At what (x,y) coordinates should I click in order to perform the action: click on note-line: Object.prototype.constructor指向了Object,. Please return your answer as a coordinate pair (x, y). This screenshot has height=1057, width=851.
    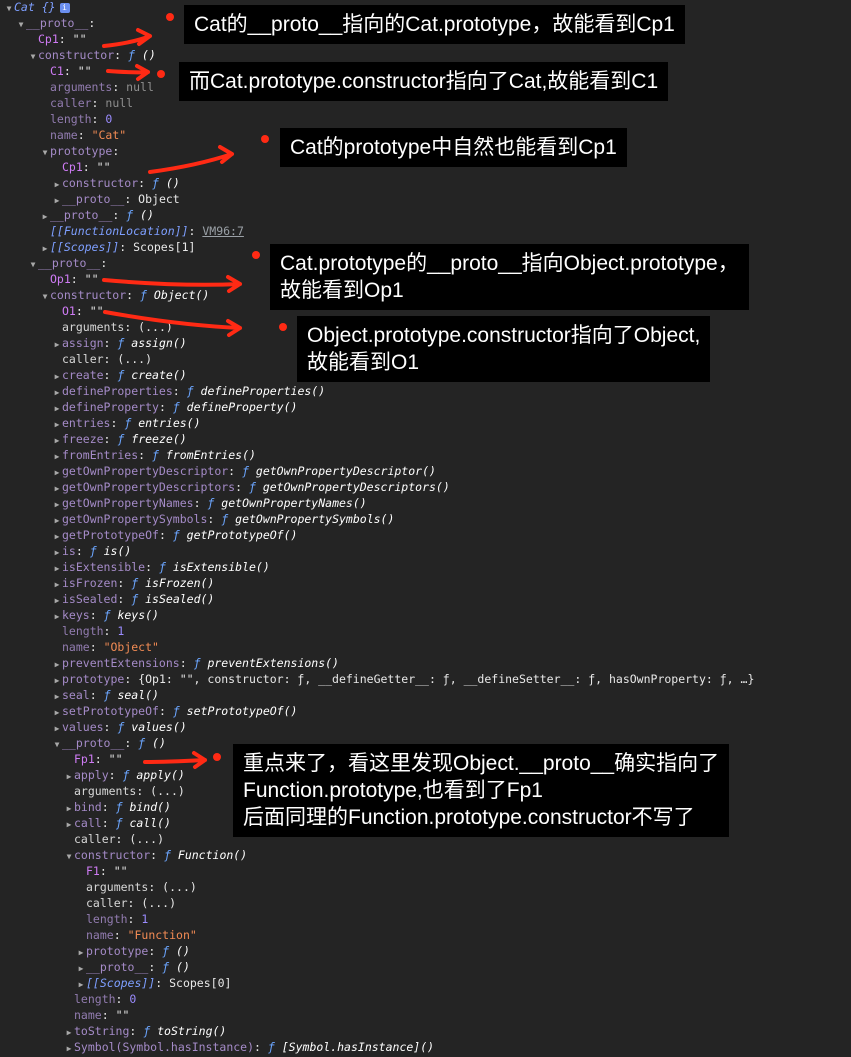
    Looking at the image, I should click on (504, 335).